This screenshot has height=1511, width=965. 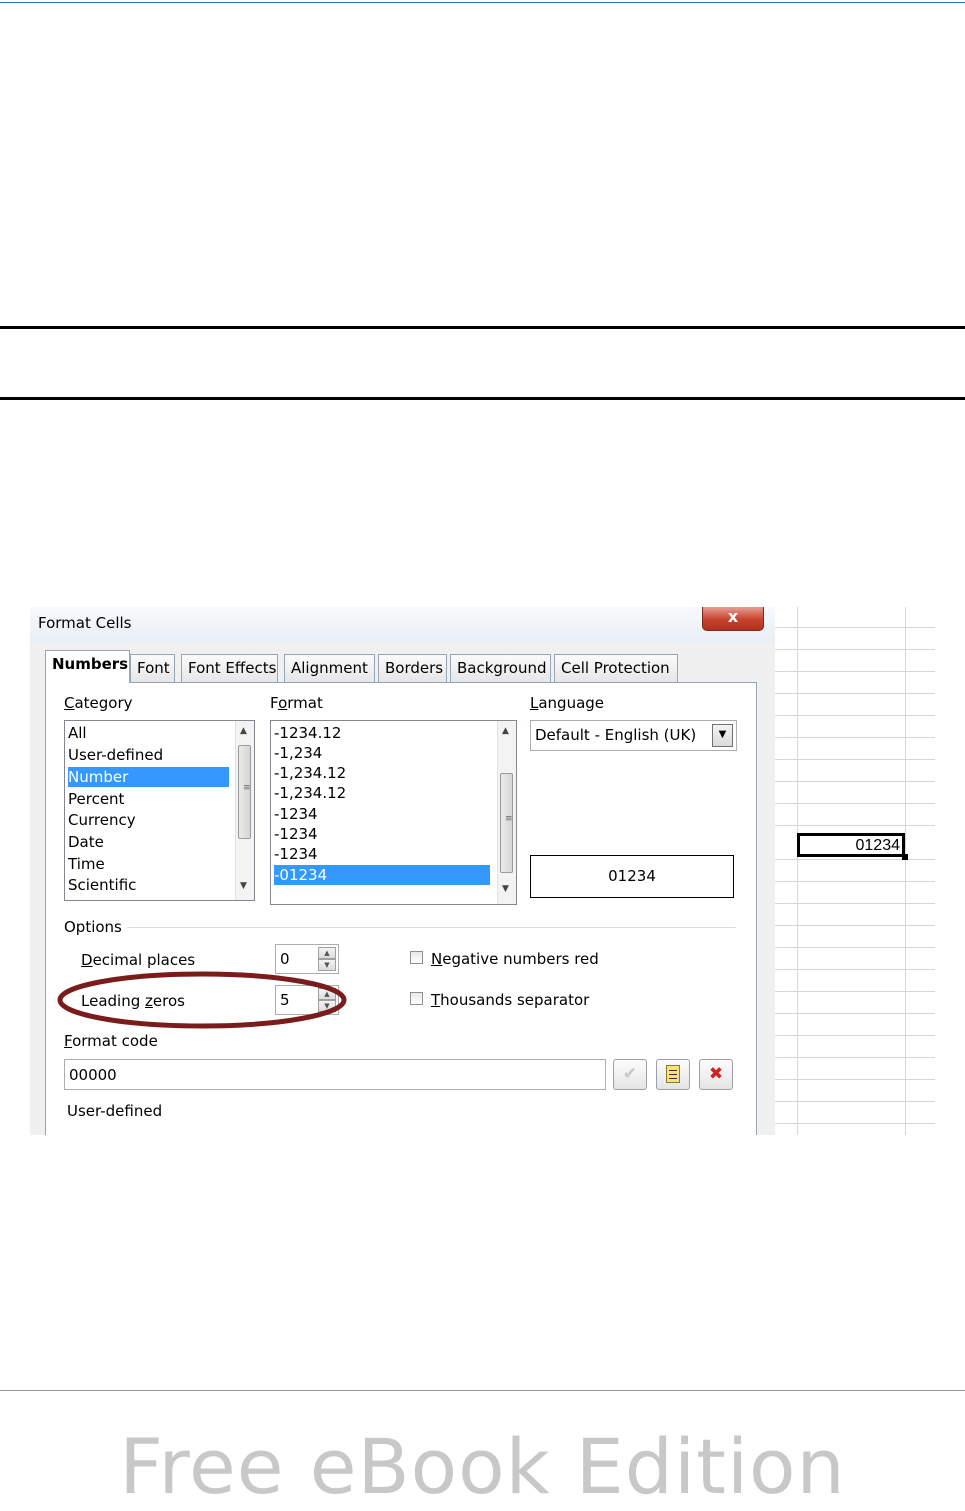 What do you see at coordinates (482, 398) in the screenshot?
I see `note-rule-bottom` at bounding box center [482, 398].